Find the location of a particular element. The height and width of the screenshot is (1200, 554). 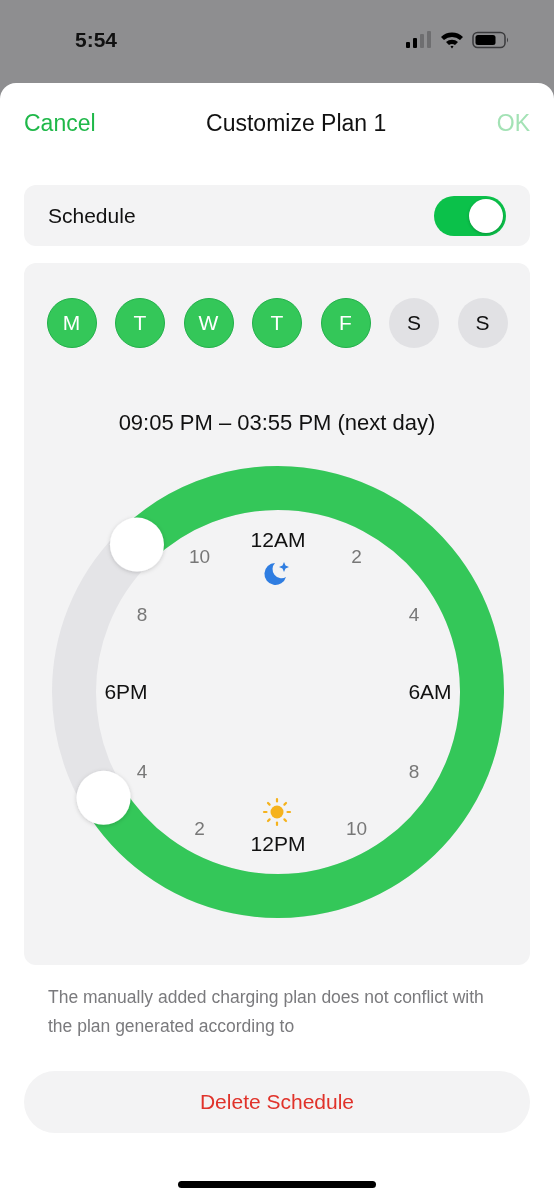

signal-icon is located at coordinates (419, 40).